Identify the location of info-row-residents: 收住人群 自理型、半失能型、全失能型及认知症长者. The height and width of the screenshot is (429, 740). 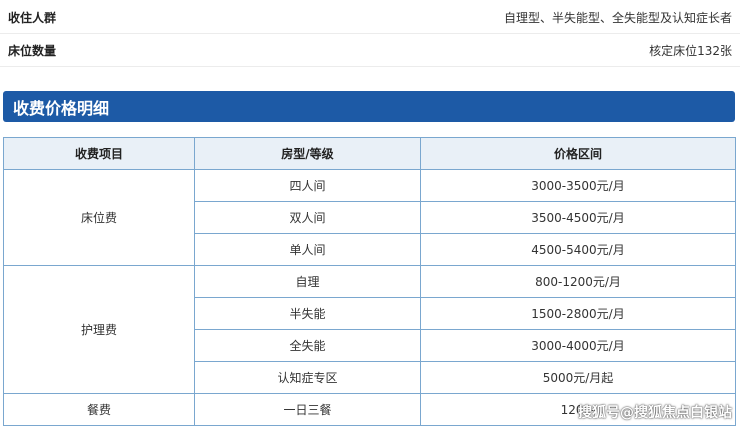
(370, 18).